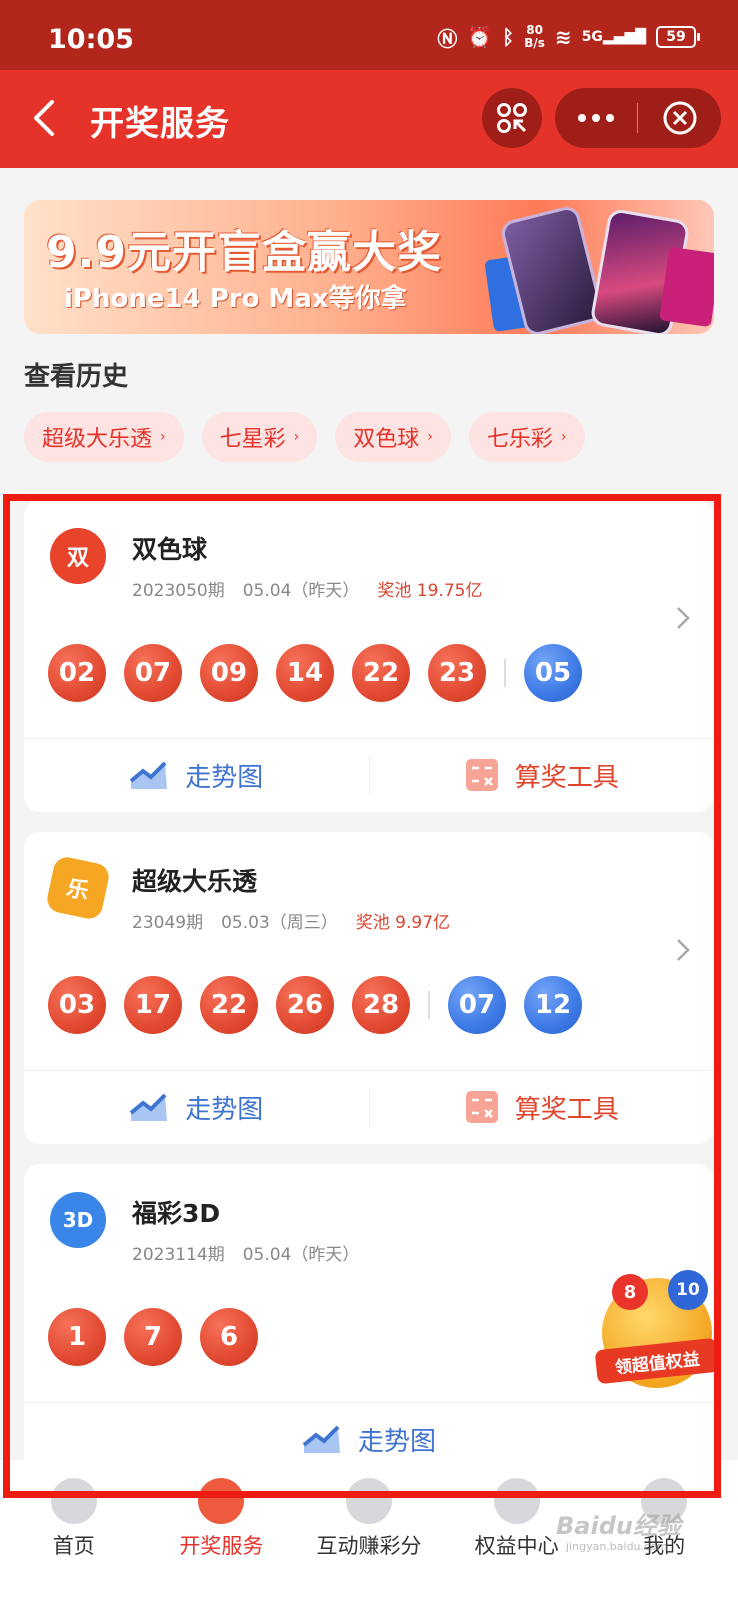 The height and width of the screenshot is (1600, 738). What do you see at coordinates (630, 1292) in the screenshot?
I see `promo-ball-icon: 8` at bounding box center [630, 1292].